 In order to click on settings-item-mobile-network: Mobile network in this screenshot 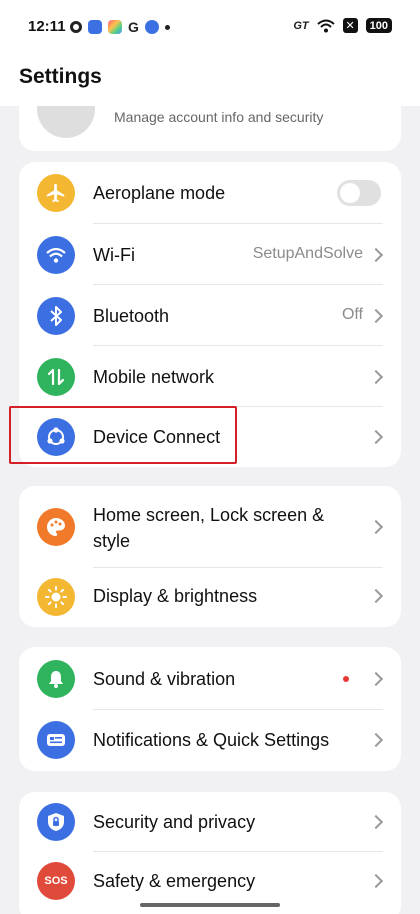, I will do `click(210, 376)`.